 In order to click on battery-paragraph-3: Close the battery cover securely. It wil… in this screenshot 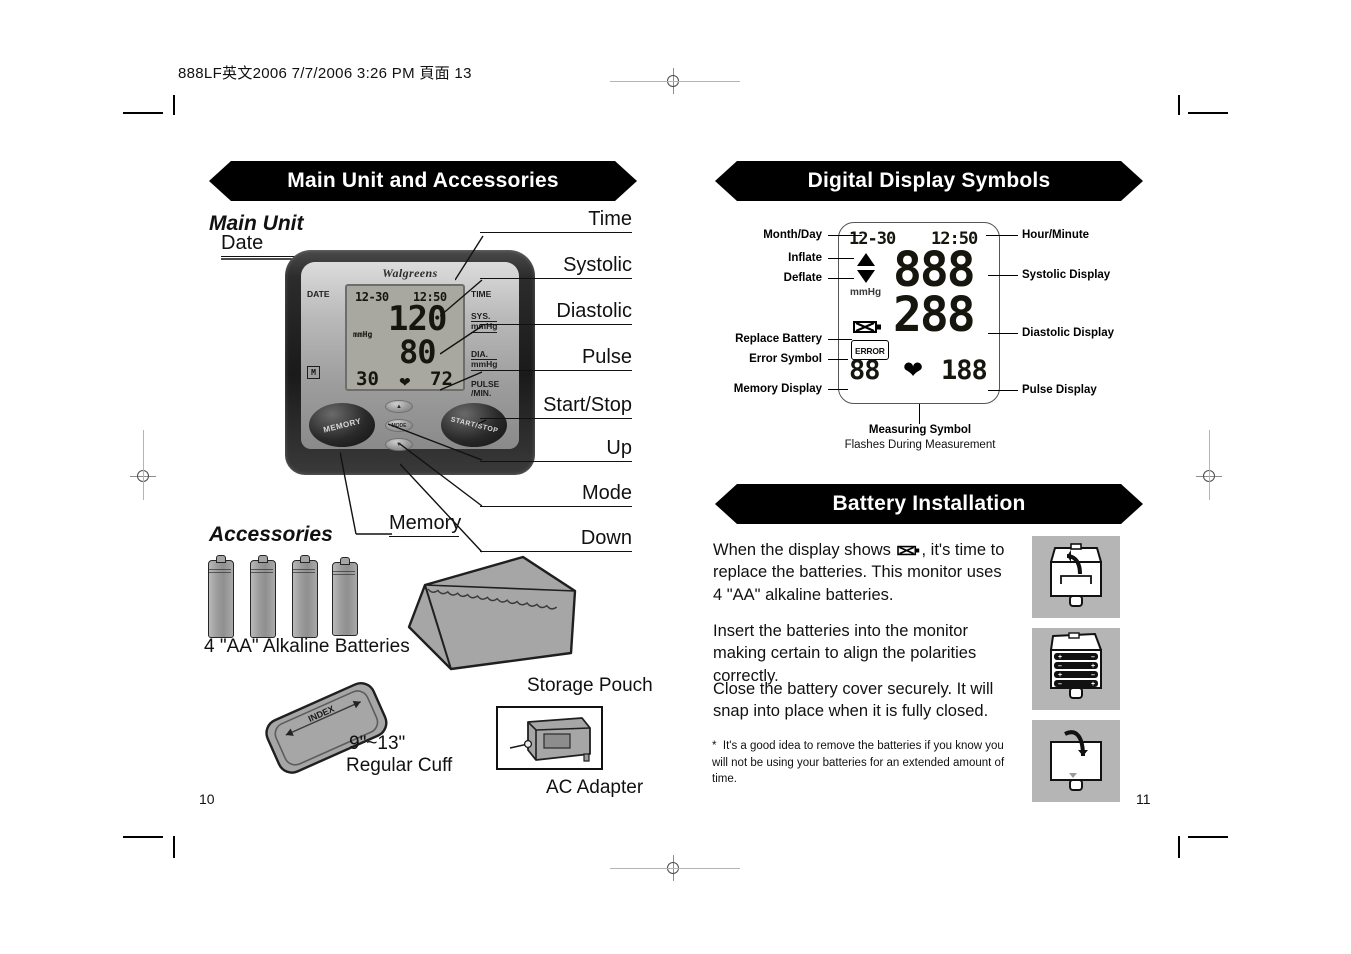, I will do `click(853, 700)`.